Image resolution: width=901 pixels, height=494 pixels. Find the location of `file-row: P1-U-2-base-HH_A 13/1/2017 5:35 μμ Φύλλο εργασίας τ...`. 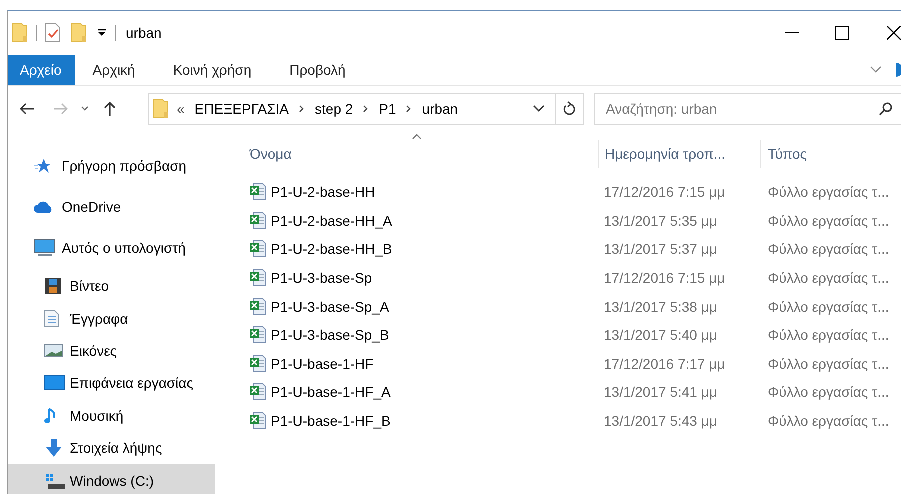

file-row: P1-U-2-base-HH_A 13/1/2017 5:35 μμ Φύλλο εργασίας τ... is located at coordinates (568, 221).